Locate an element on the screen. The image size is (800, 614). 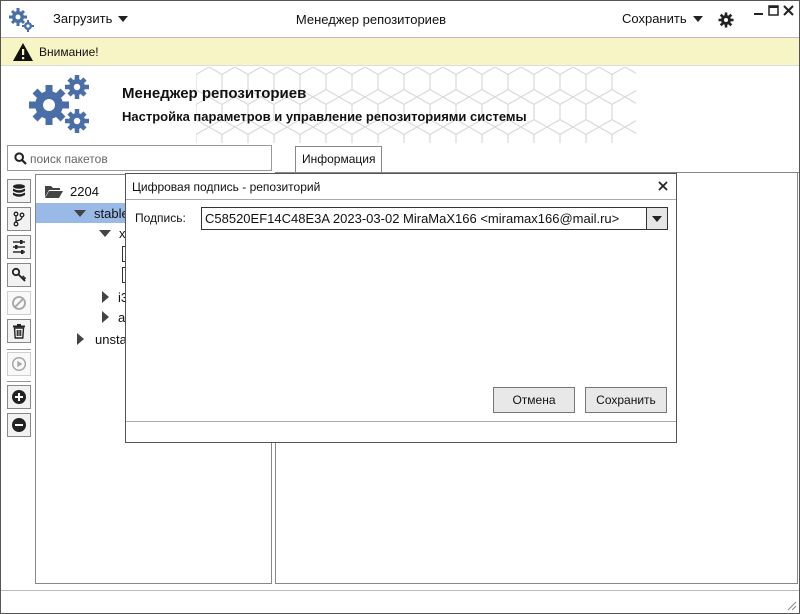
run-button is located at coordinates (19, 364).